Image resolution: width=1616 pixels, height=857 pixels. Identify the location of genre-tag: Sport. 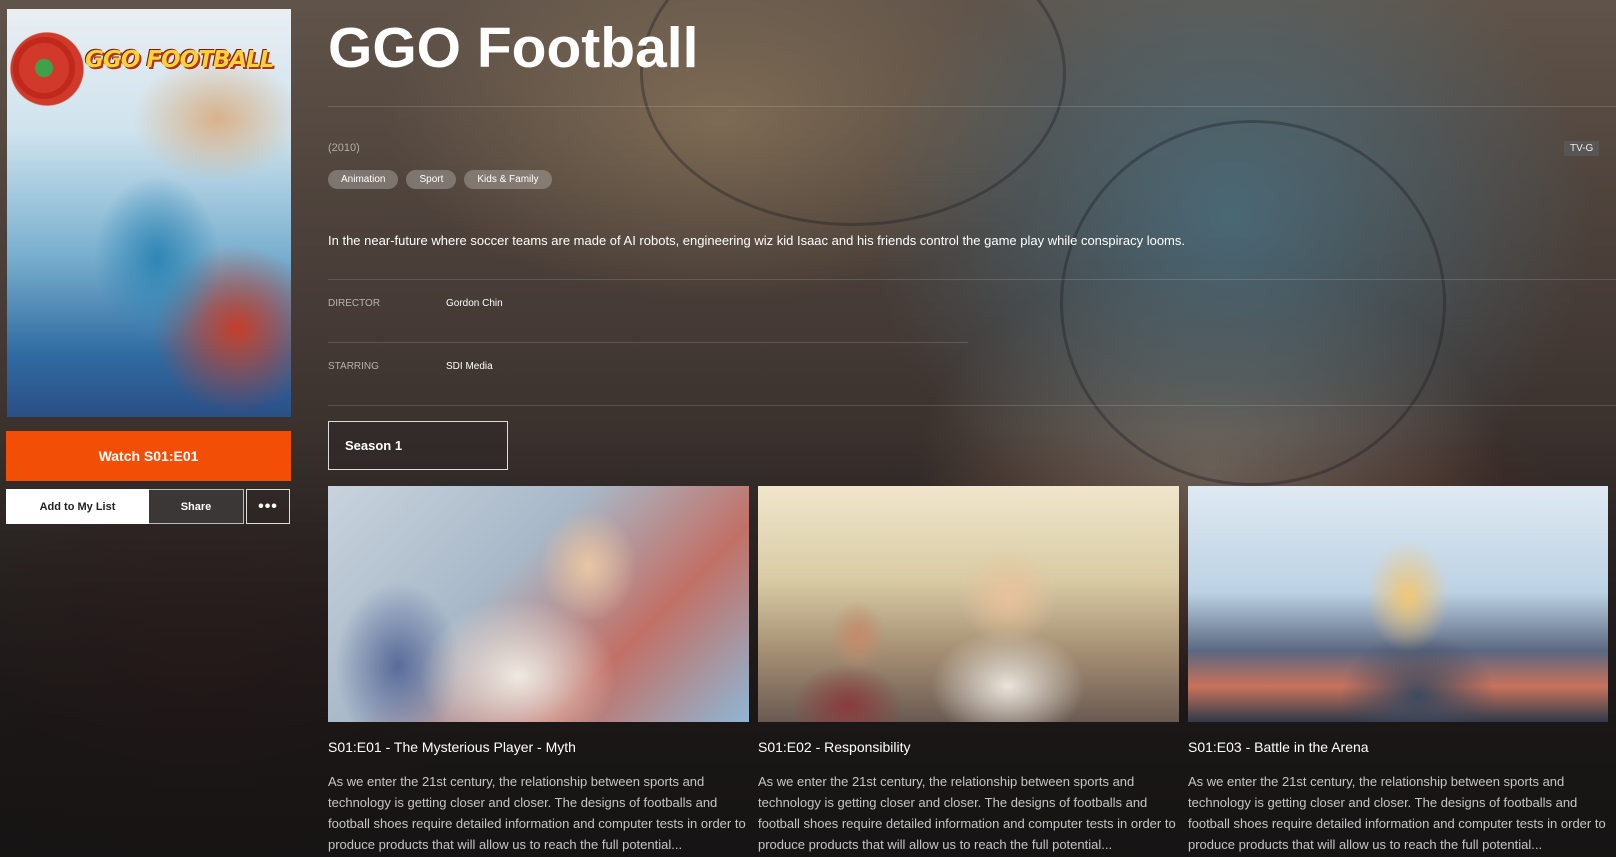
(431, 179).